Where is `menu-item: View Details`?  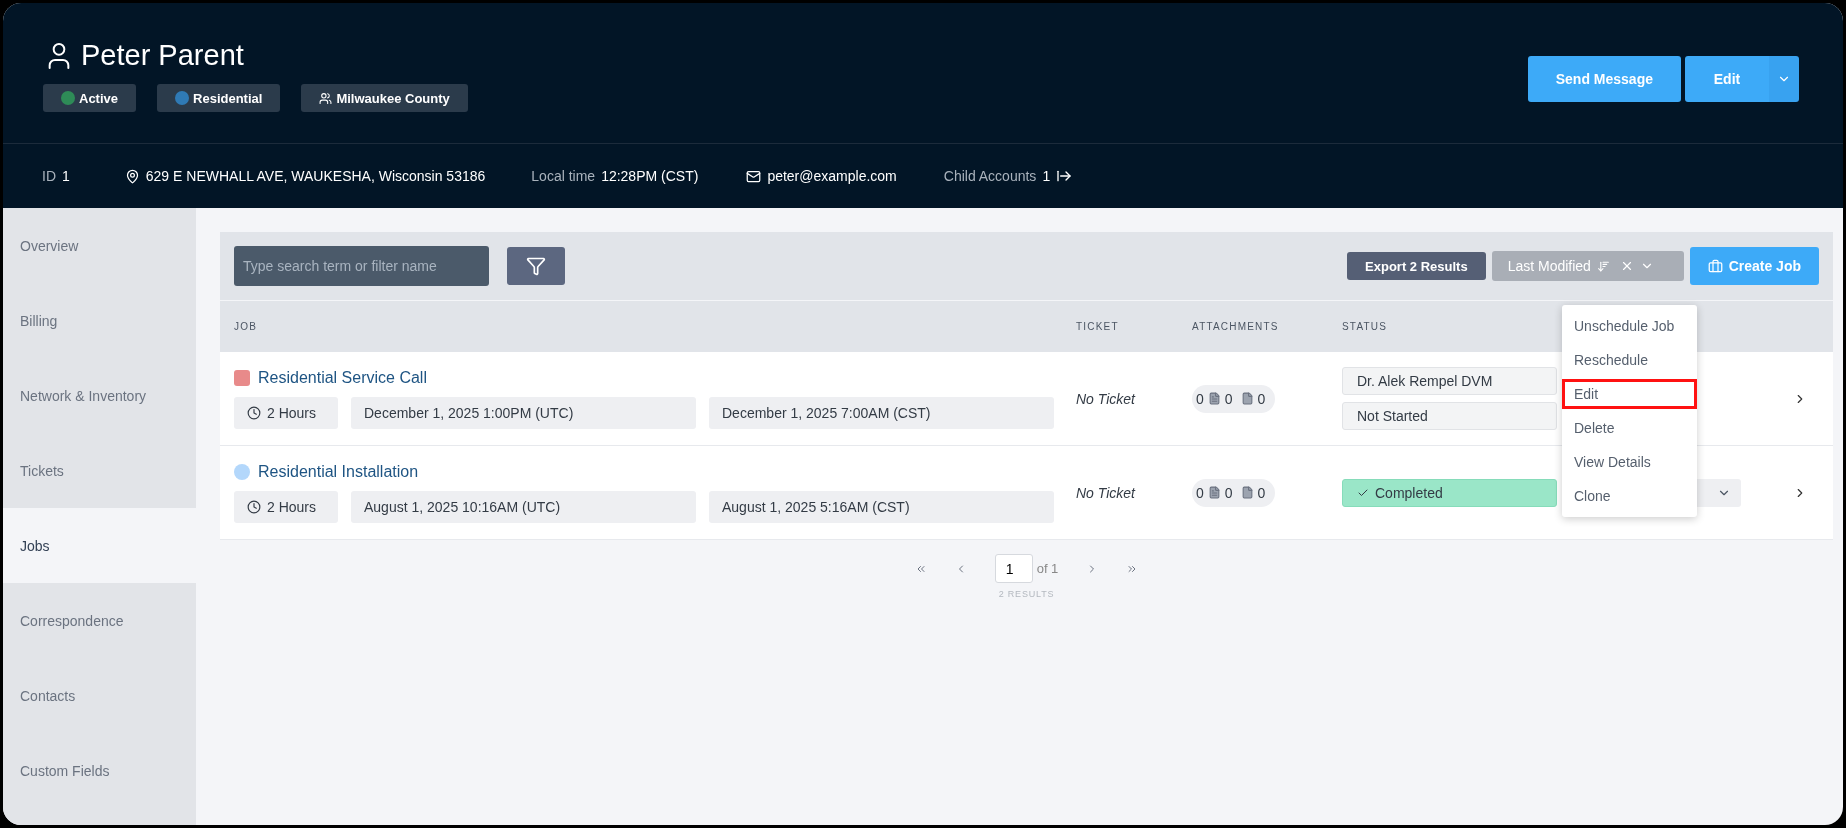 menu-item: View Details is located at coordinates (1629, 462).